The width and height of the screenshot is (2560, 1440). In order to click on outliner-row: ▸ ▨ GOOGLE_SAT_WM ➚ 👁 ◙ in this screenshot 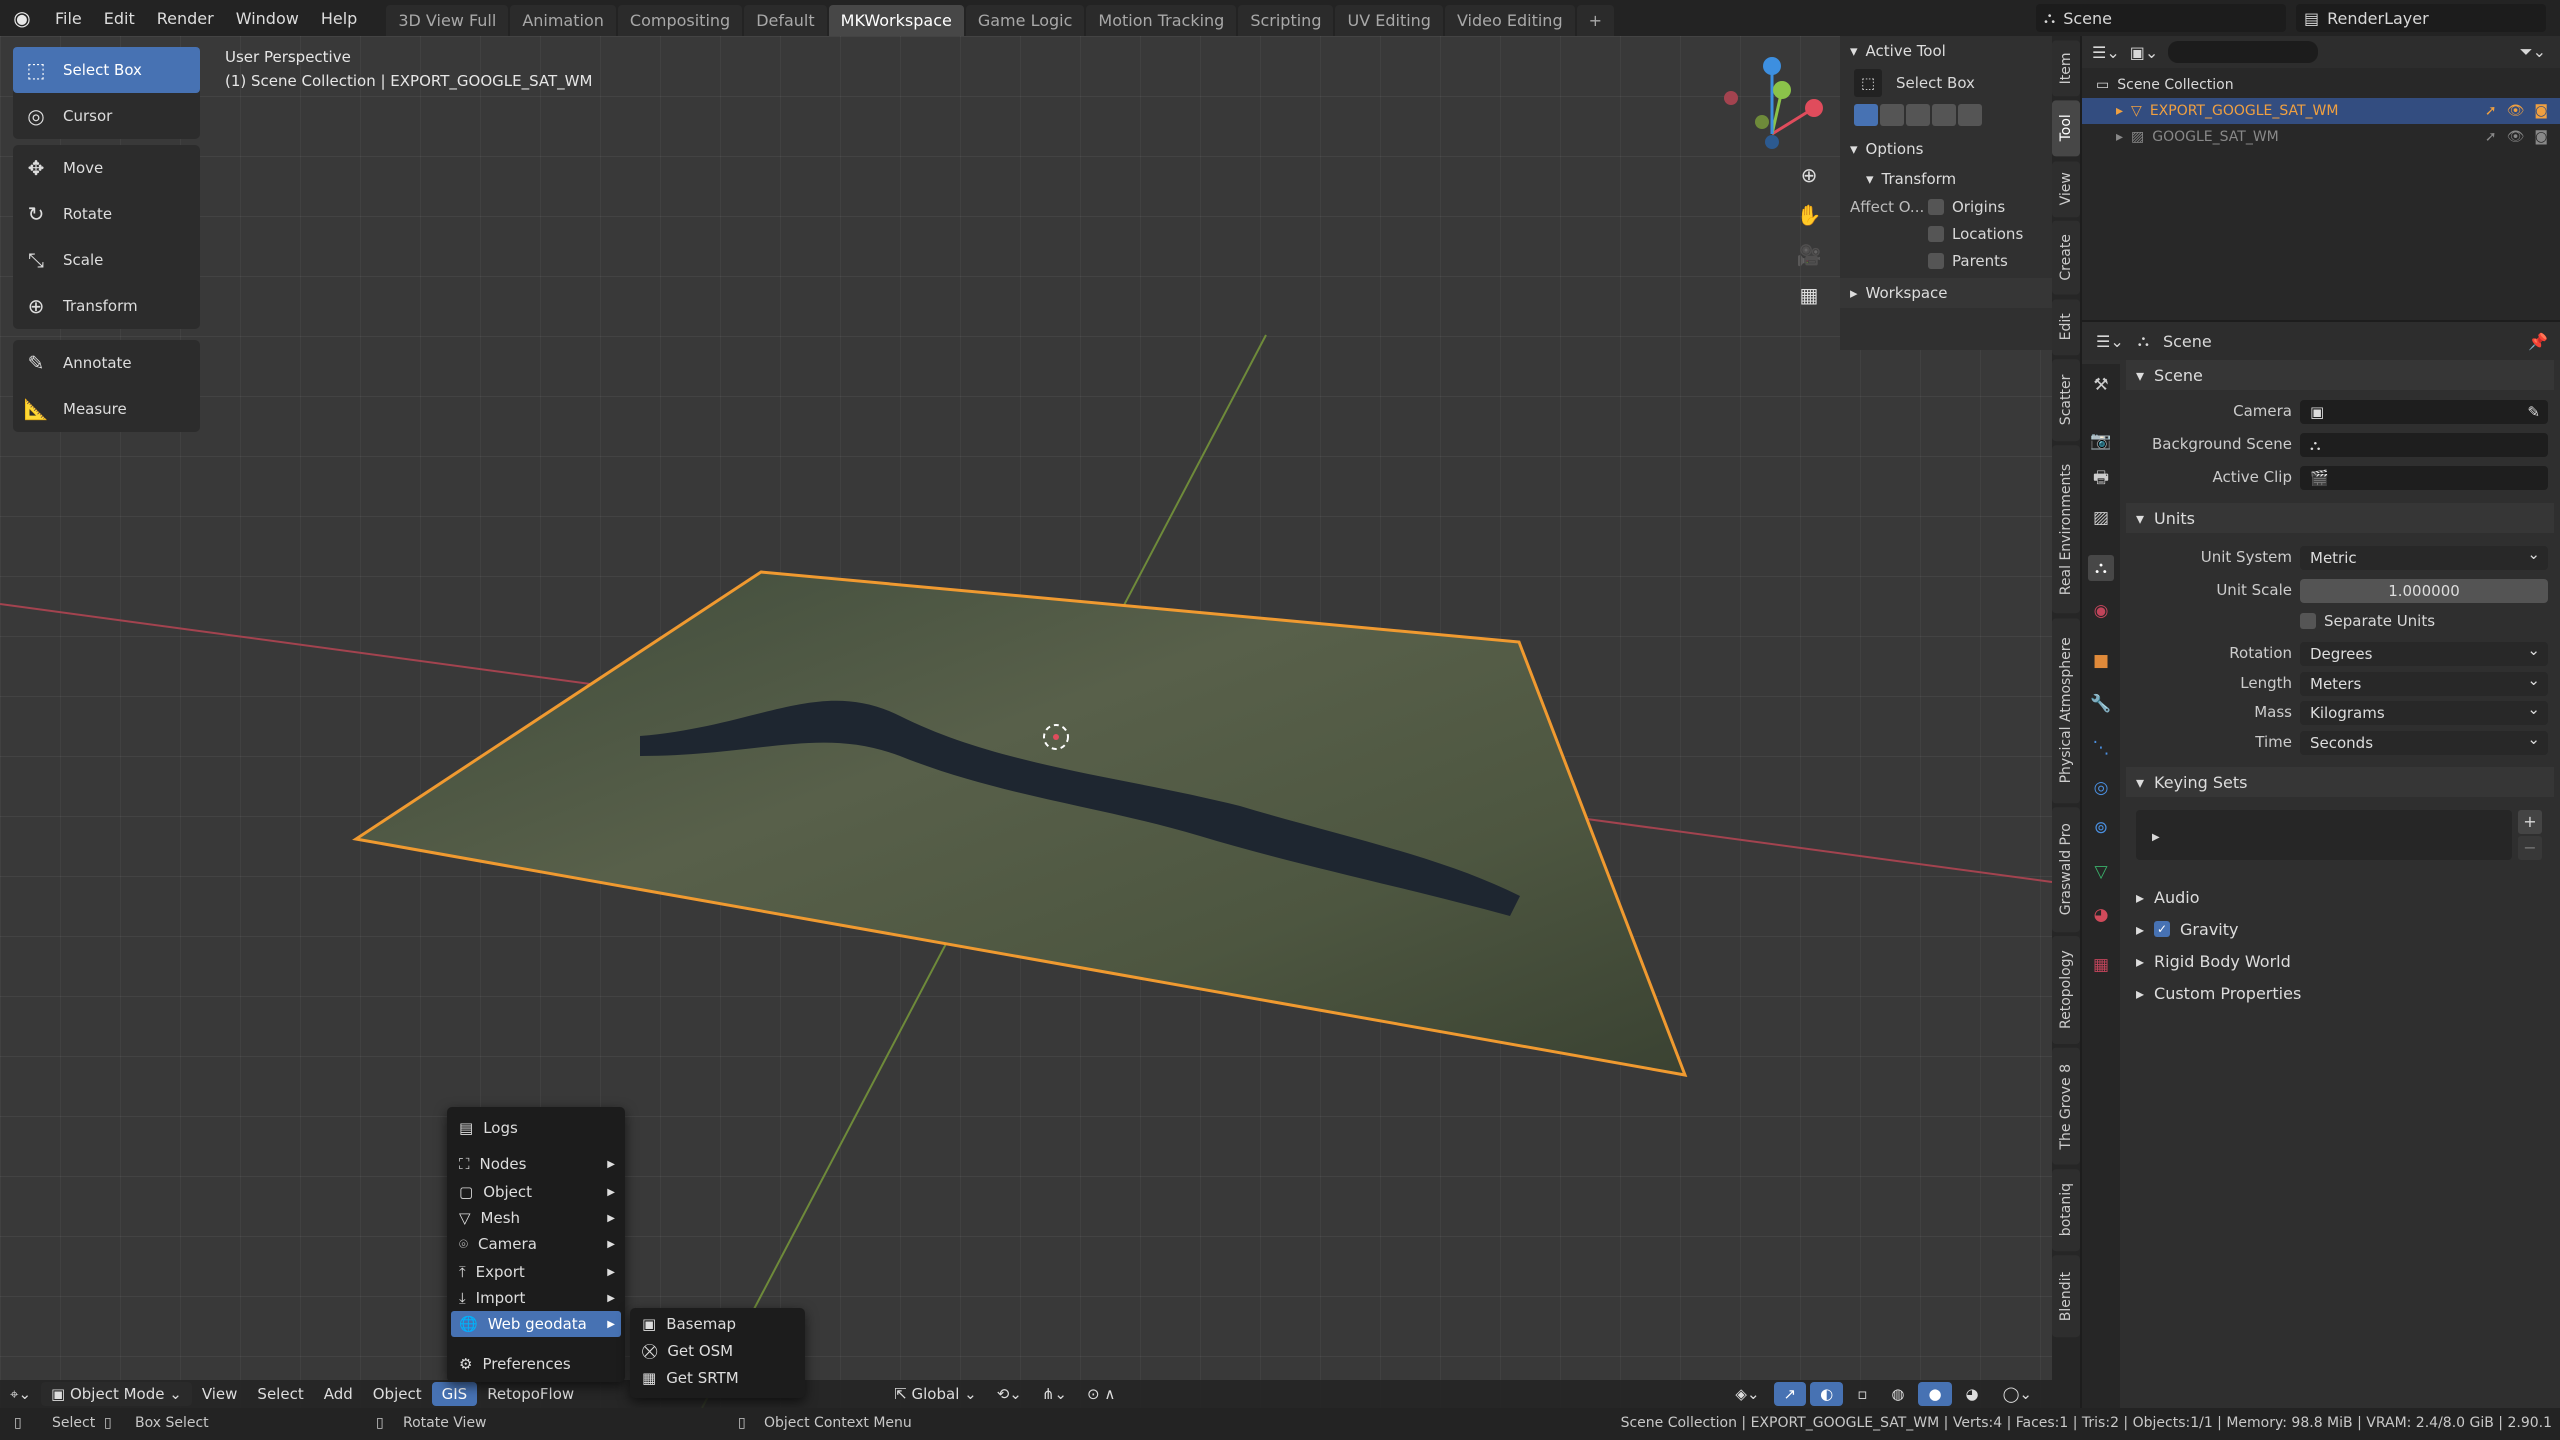, I will do `click(2321, 137)`.